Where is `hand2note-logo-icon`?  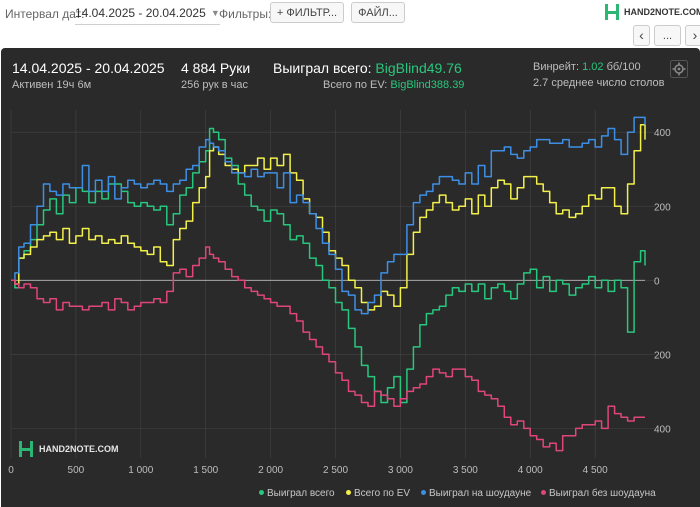 hand2note-logo-icon is located at coordinates (612, 12).